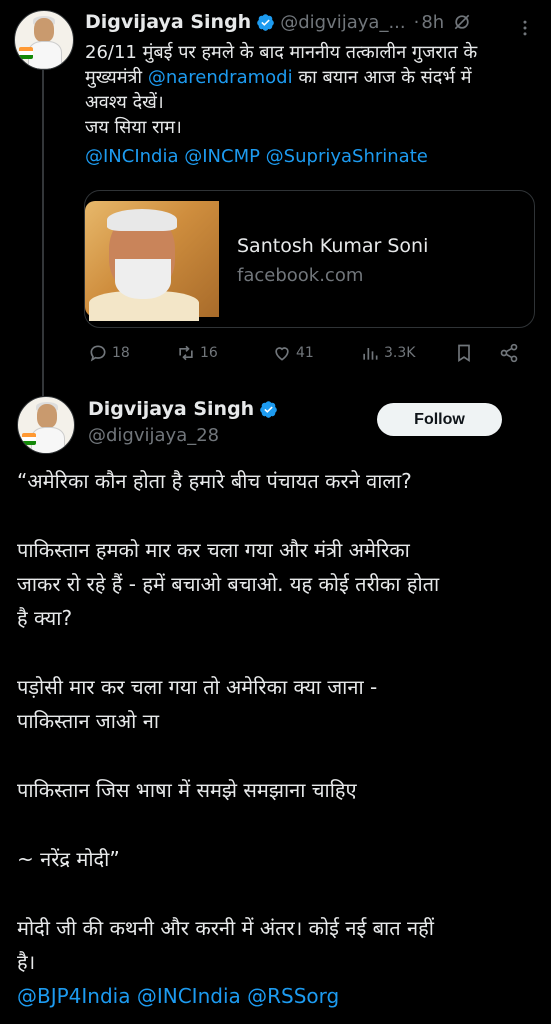 Image resolution: width=551 pixels, height=1024 pixels. Describe the element at coordinates (309, 259) in the screenshot. I see `link-card: Santosh Kumar Soni facebook.com` at that location.